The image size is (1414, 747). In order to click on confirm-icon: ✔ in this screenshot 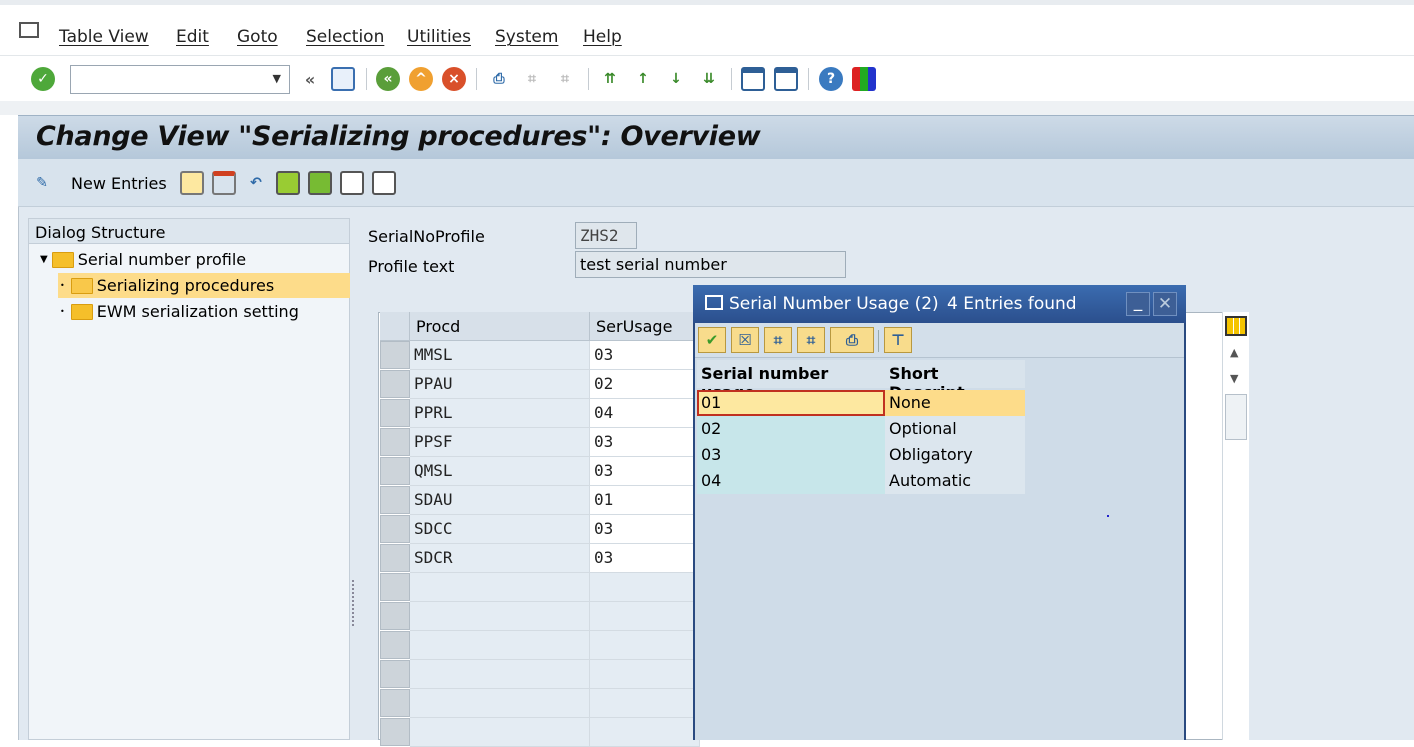, I will do `click(712, 340)`.